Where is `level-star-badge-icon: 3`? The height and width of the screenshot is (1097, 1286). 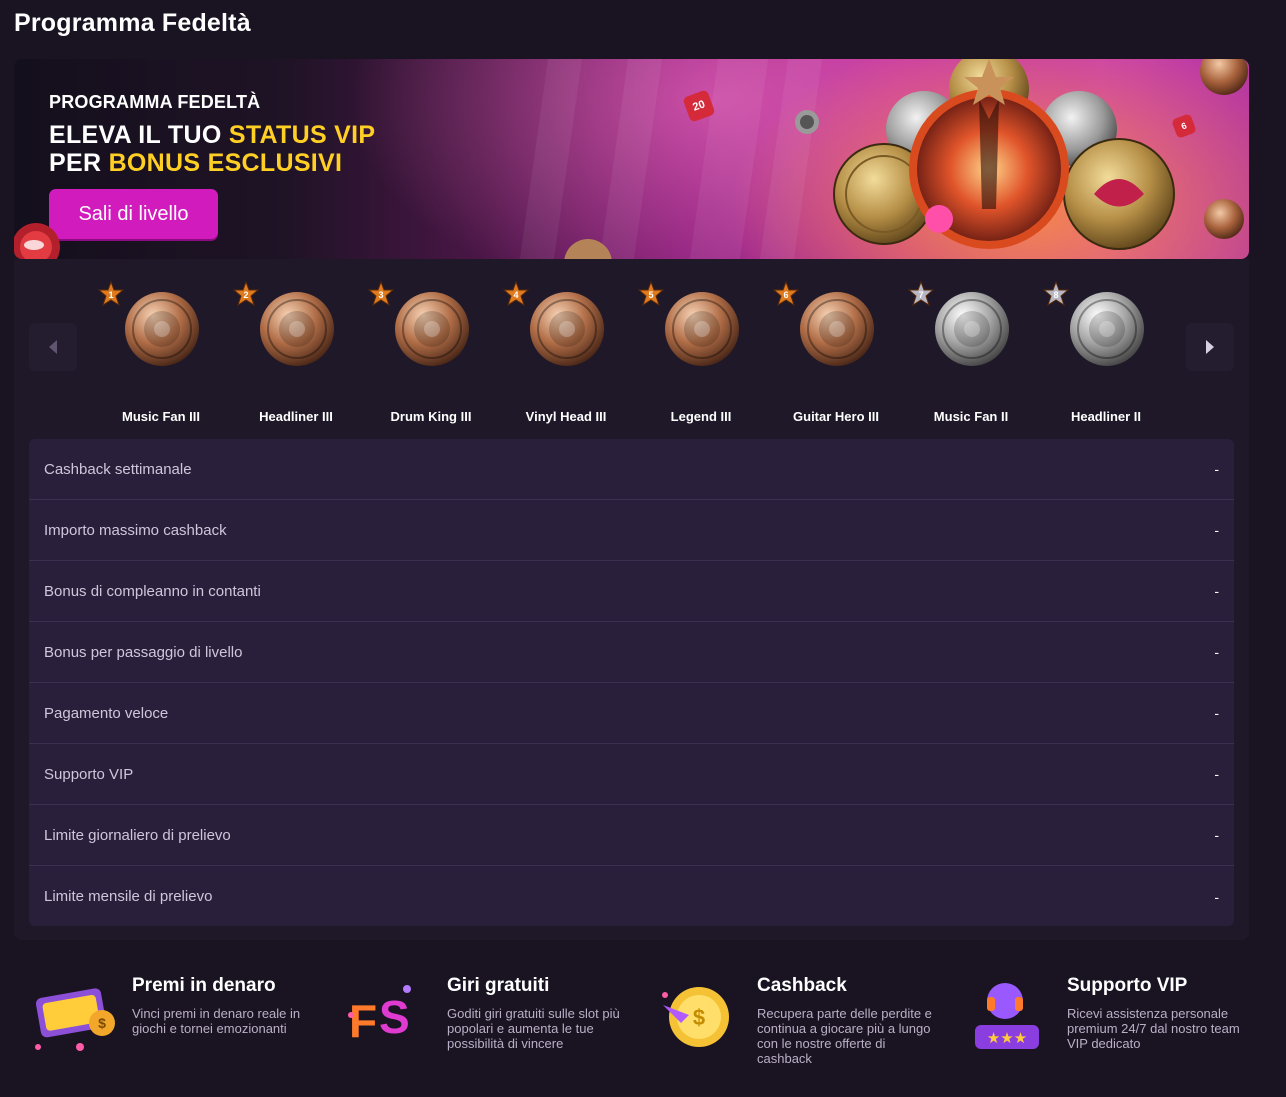 level-star-badge-icon: 3 is located at coordinates (381, 294).